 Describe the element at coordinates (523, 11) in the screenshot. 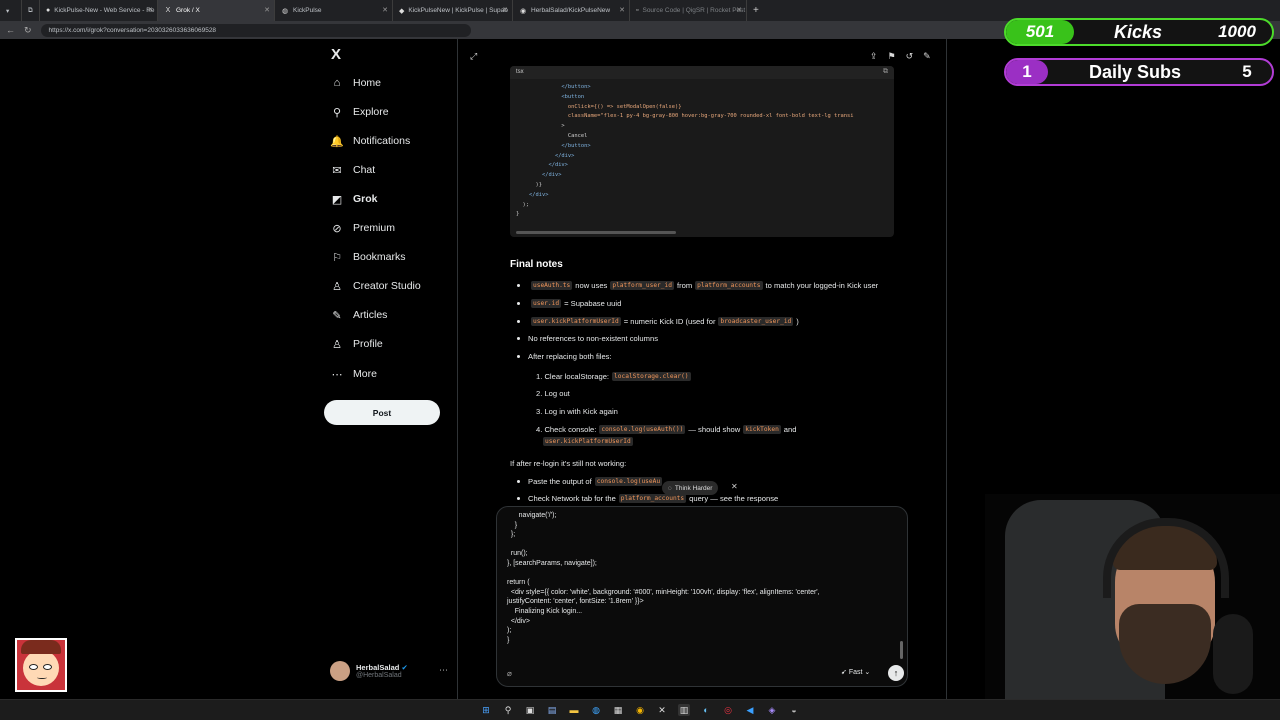

I see `github-icon: ◉` at that location.